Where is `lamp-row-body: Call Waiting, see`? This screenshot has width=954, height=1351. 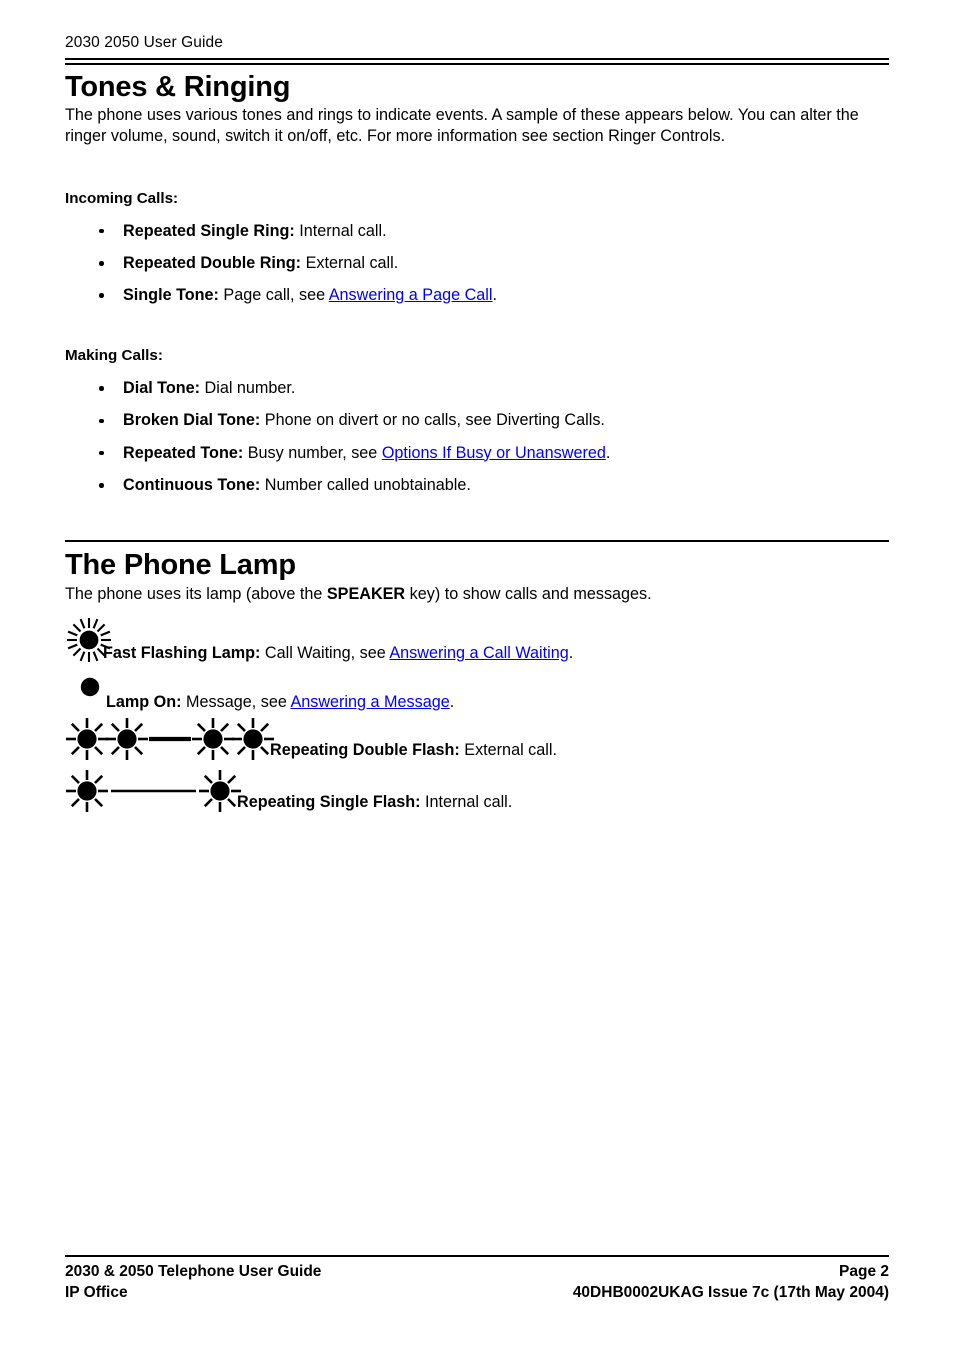 lamp-row-body: Call Waiting, see is located at coordinates (325, 652).